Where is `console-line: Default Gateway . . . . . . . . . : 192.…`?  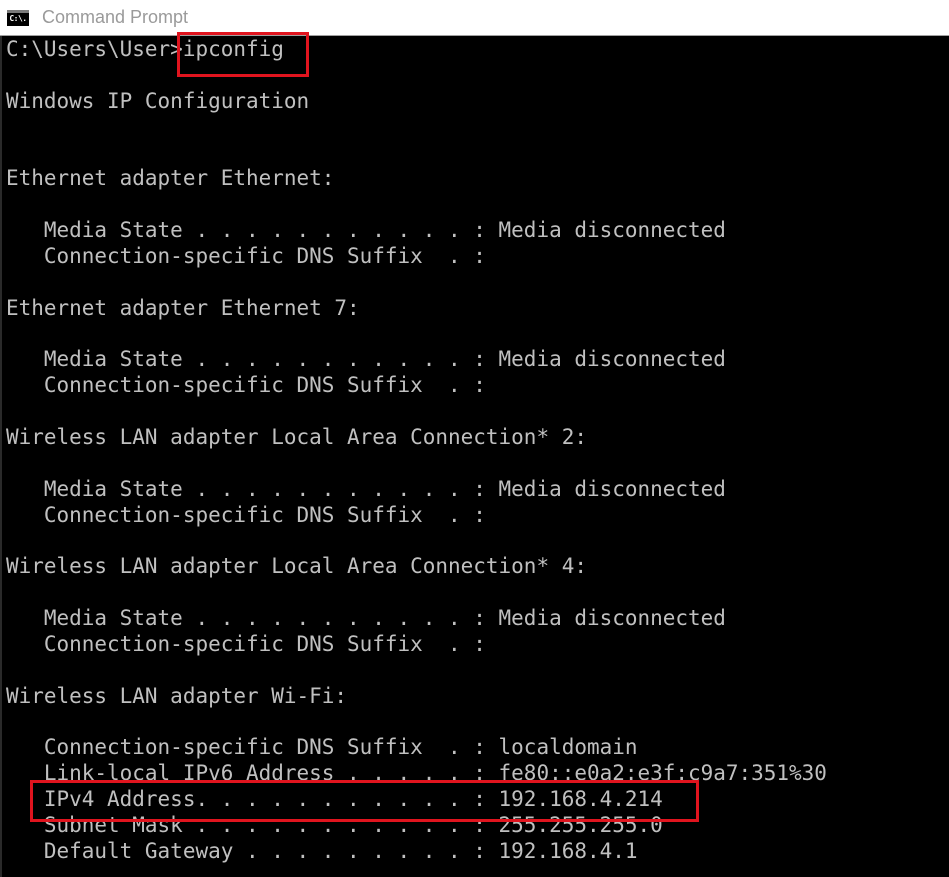
console-line: Default Gateway . . . . . . . . . : 192.… is located at coordinates (322, 851).